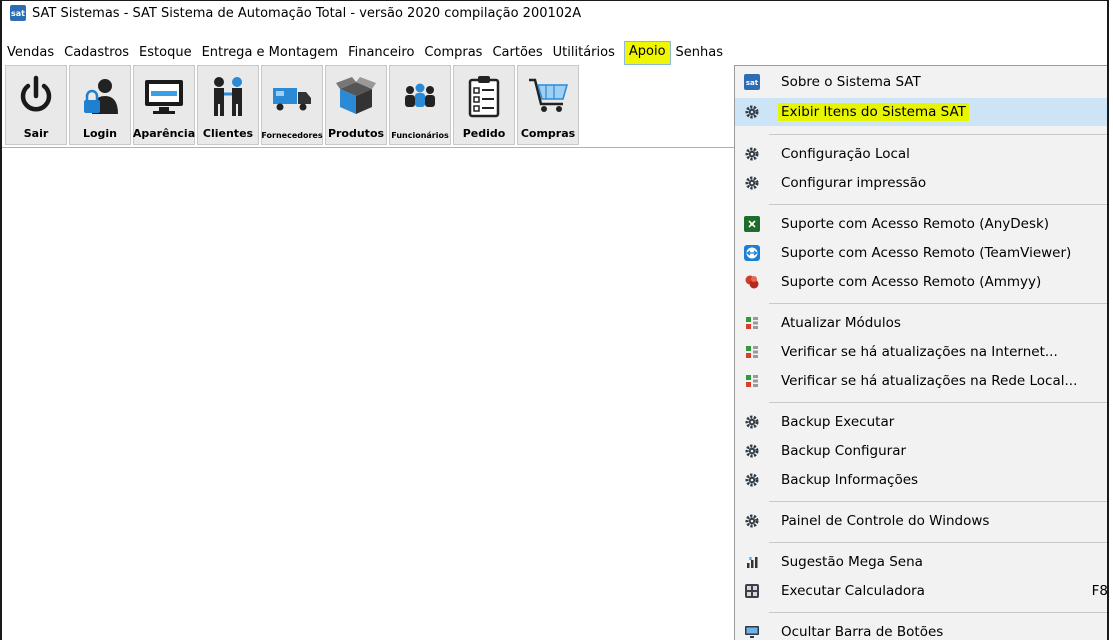 The width and height of the screenshot is (1113, 642). I want to click on menu-item-anydesk: Suporte com Acesso Remoto (AnyDesk), so click(921, 224).